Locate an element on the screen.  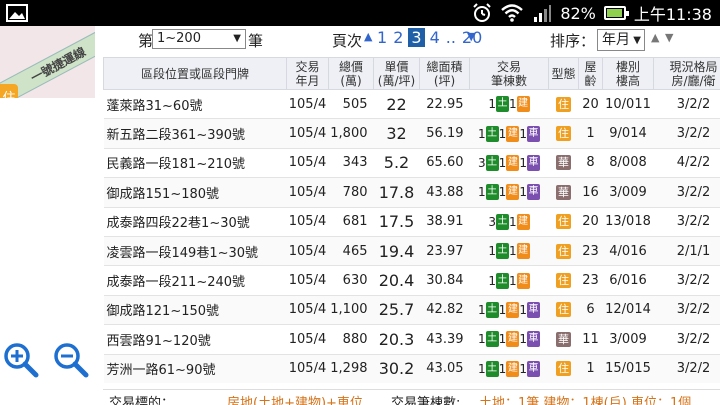
floor-cell: 12/014 is located at coordinates (628, 310).